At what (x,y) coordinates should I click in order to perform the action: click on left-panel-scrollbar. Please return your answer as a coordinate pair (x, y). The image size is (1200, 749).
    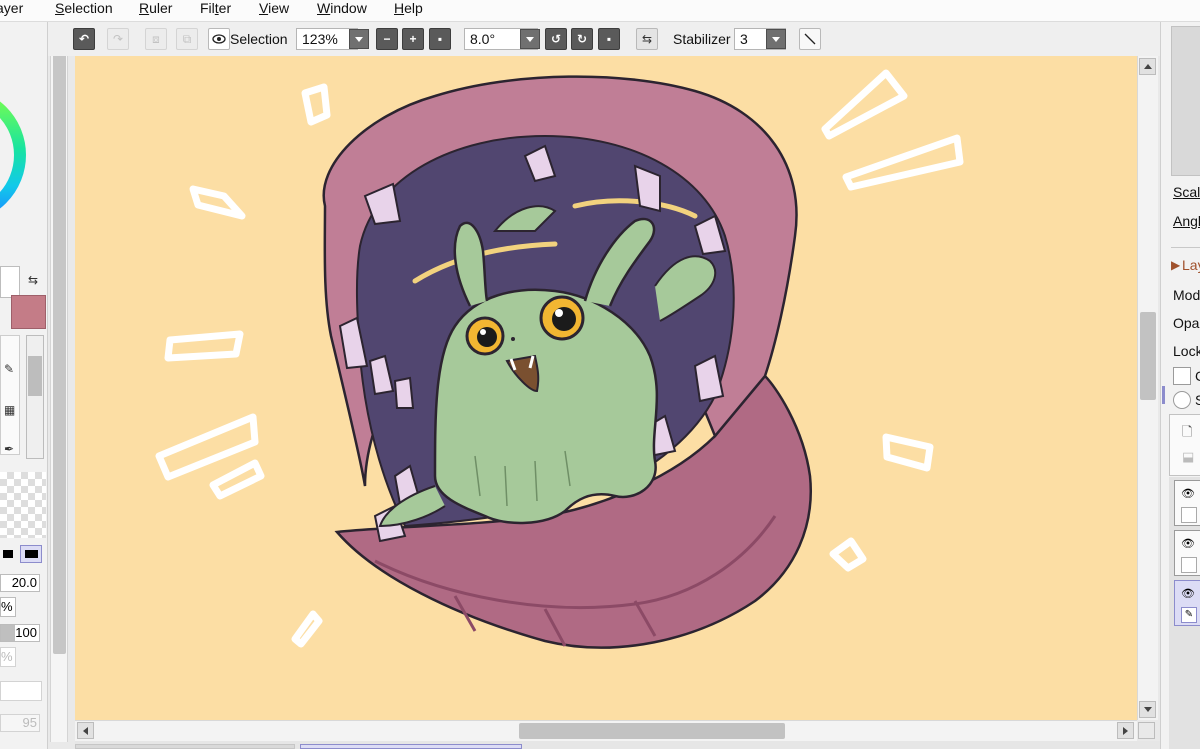
    Looking at the image, I should click on (59, 394).